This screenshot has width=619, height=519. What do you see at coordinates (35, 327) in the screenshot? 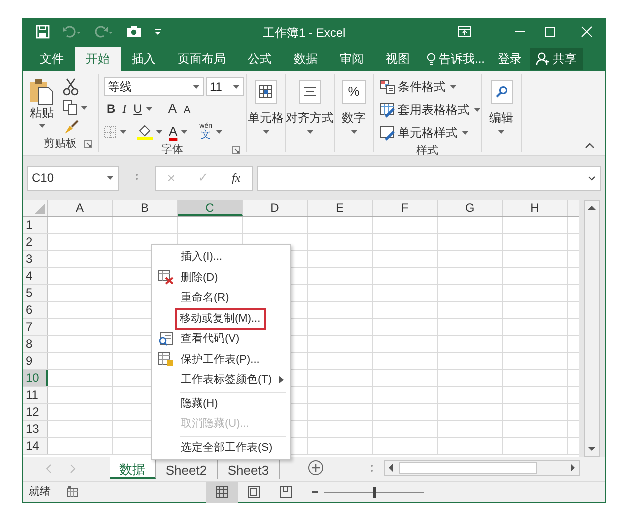
I see `row-header: 7` at bounding box center [35, 327].